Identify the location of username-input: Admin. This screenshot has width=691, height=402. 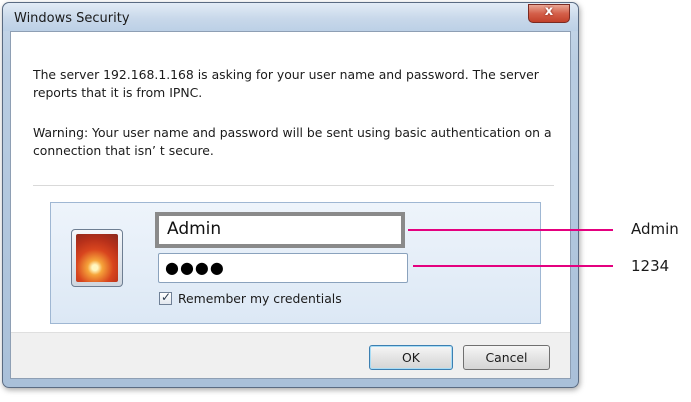
(280, 230).